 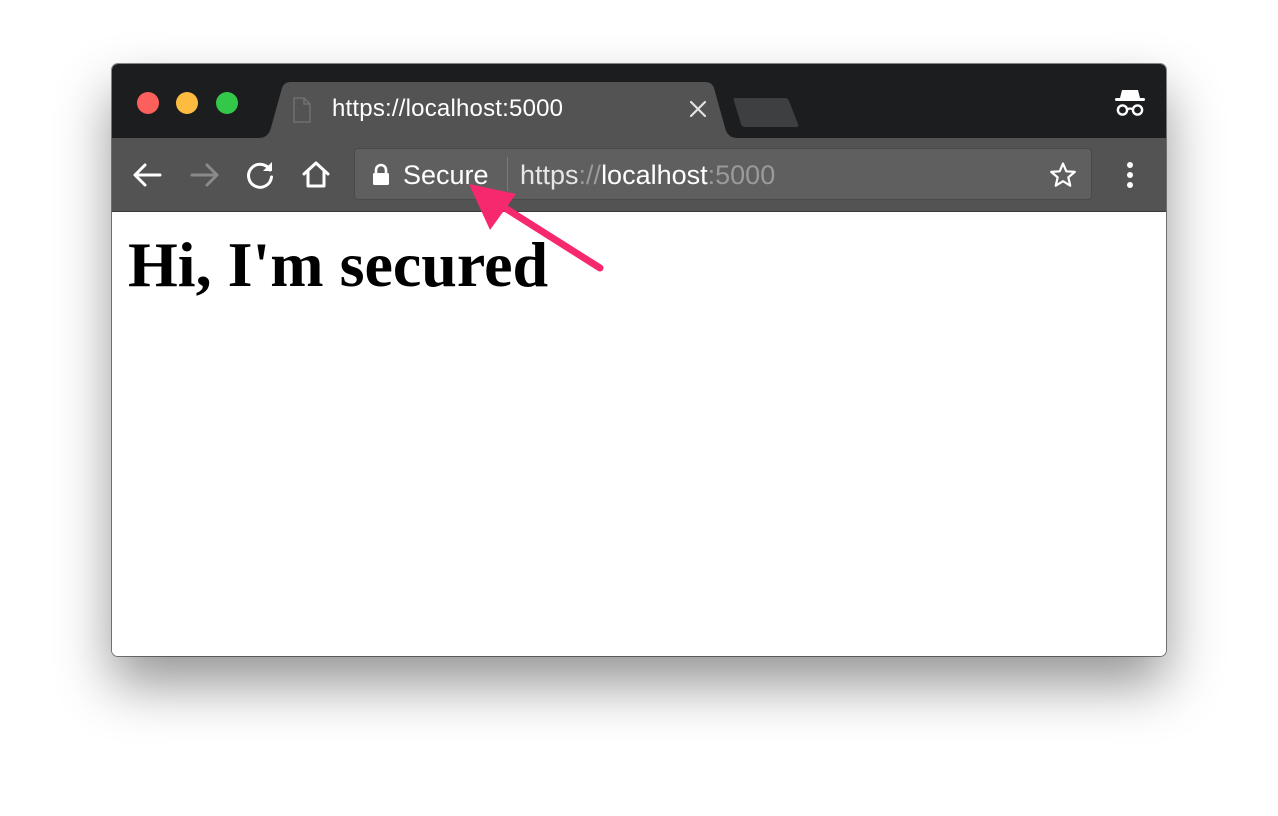 I want to click on star-icon, so click(x=1063, y=175).